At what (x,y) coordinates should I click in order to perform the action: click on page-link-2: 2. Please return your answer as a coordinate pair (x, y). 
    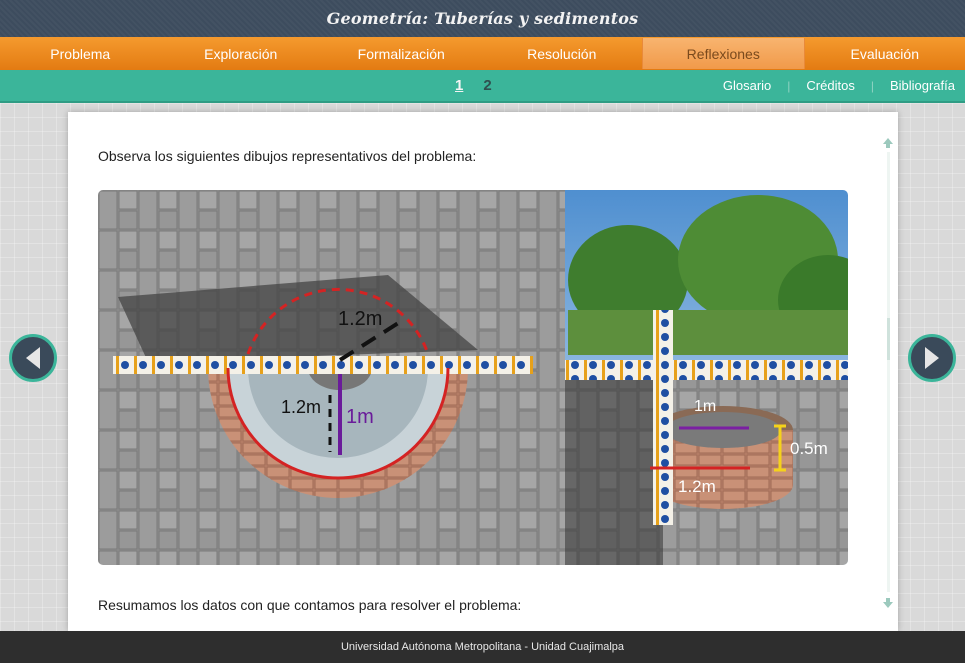
    Looking at the image, I should click on (487, 85).